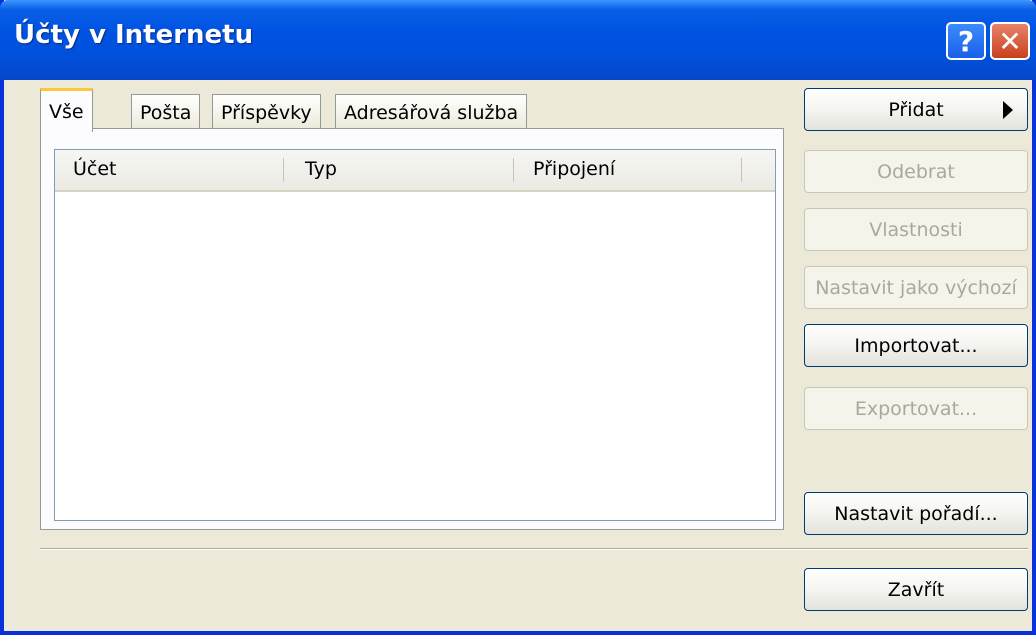 This screenshot has width=1036, height=635. I want to click on close-button-label: Zavřít, so click(916, 589).